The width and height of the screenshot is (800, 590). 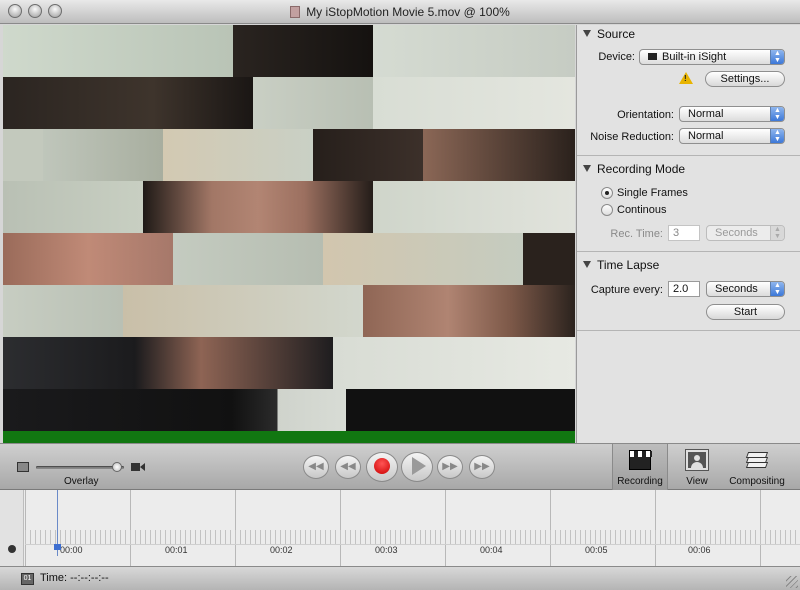 What do you see at coordinates (732, 114) in the screenshot?
I see `orientation-popup: Normal ▲ ▼` at bounding box center [732, 114].